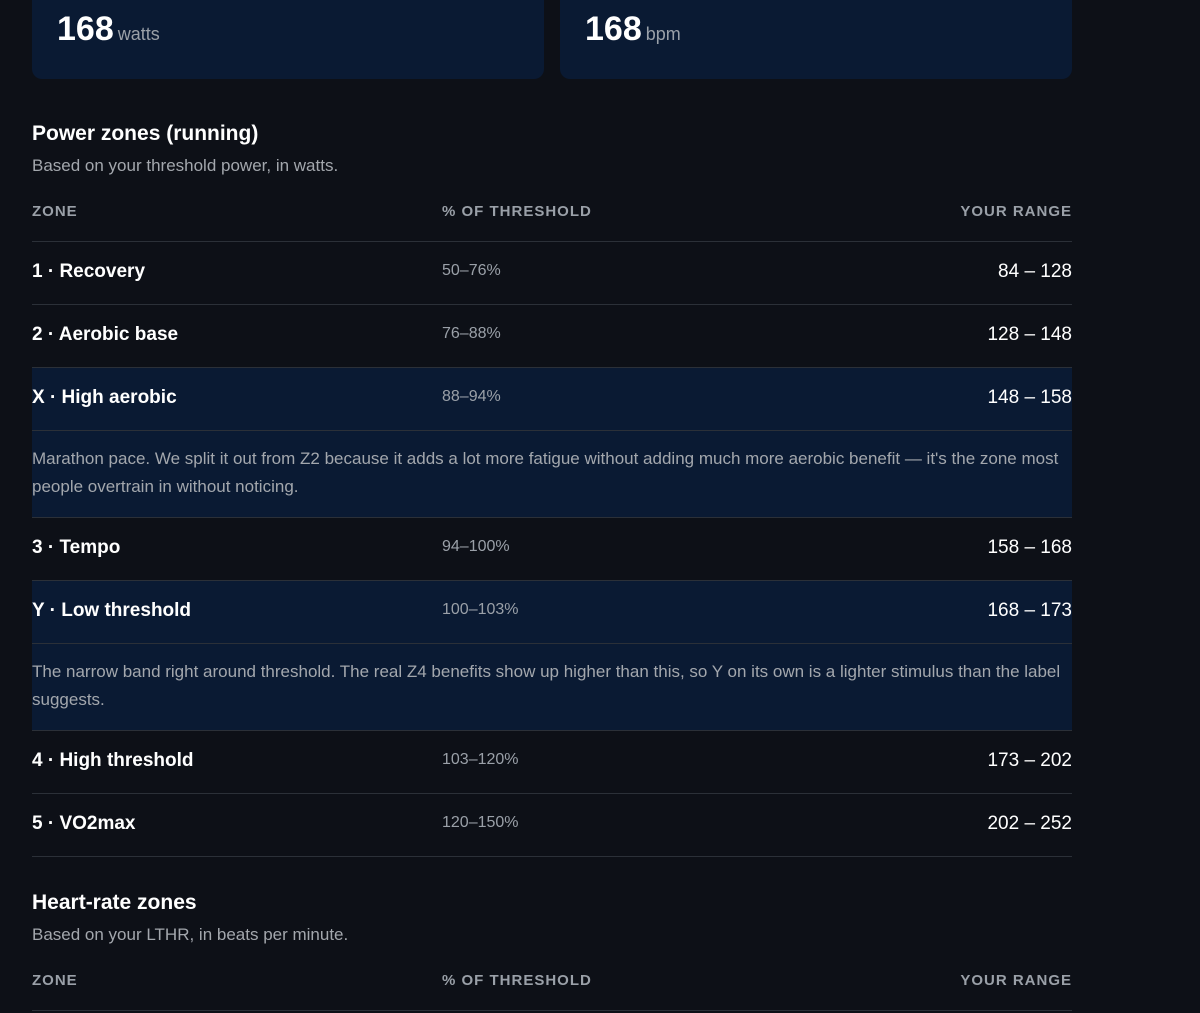  I want to click on zone-name: 1 · Recovery, so click(89, 271).